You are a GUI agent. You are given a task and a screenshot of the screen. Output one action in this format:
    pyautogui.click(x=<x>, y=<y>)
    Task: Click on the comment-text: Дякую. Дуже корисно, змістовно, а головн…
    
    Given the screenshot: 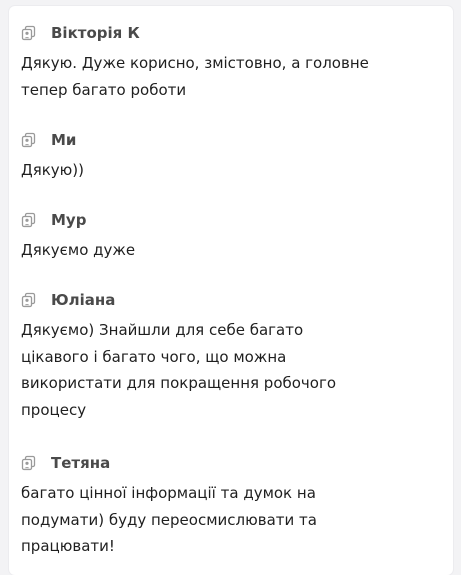 What is the action you would take?
    pyautogui.click(x=195, y=76)
    